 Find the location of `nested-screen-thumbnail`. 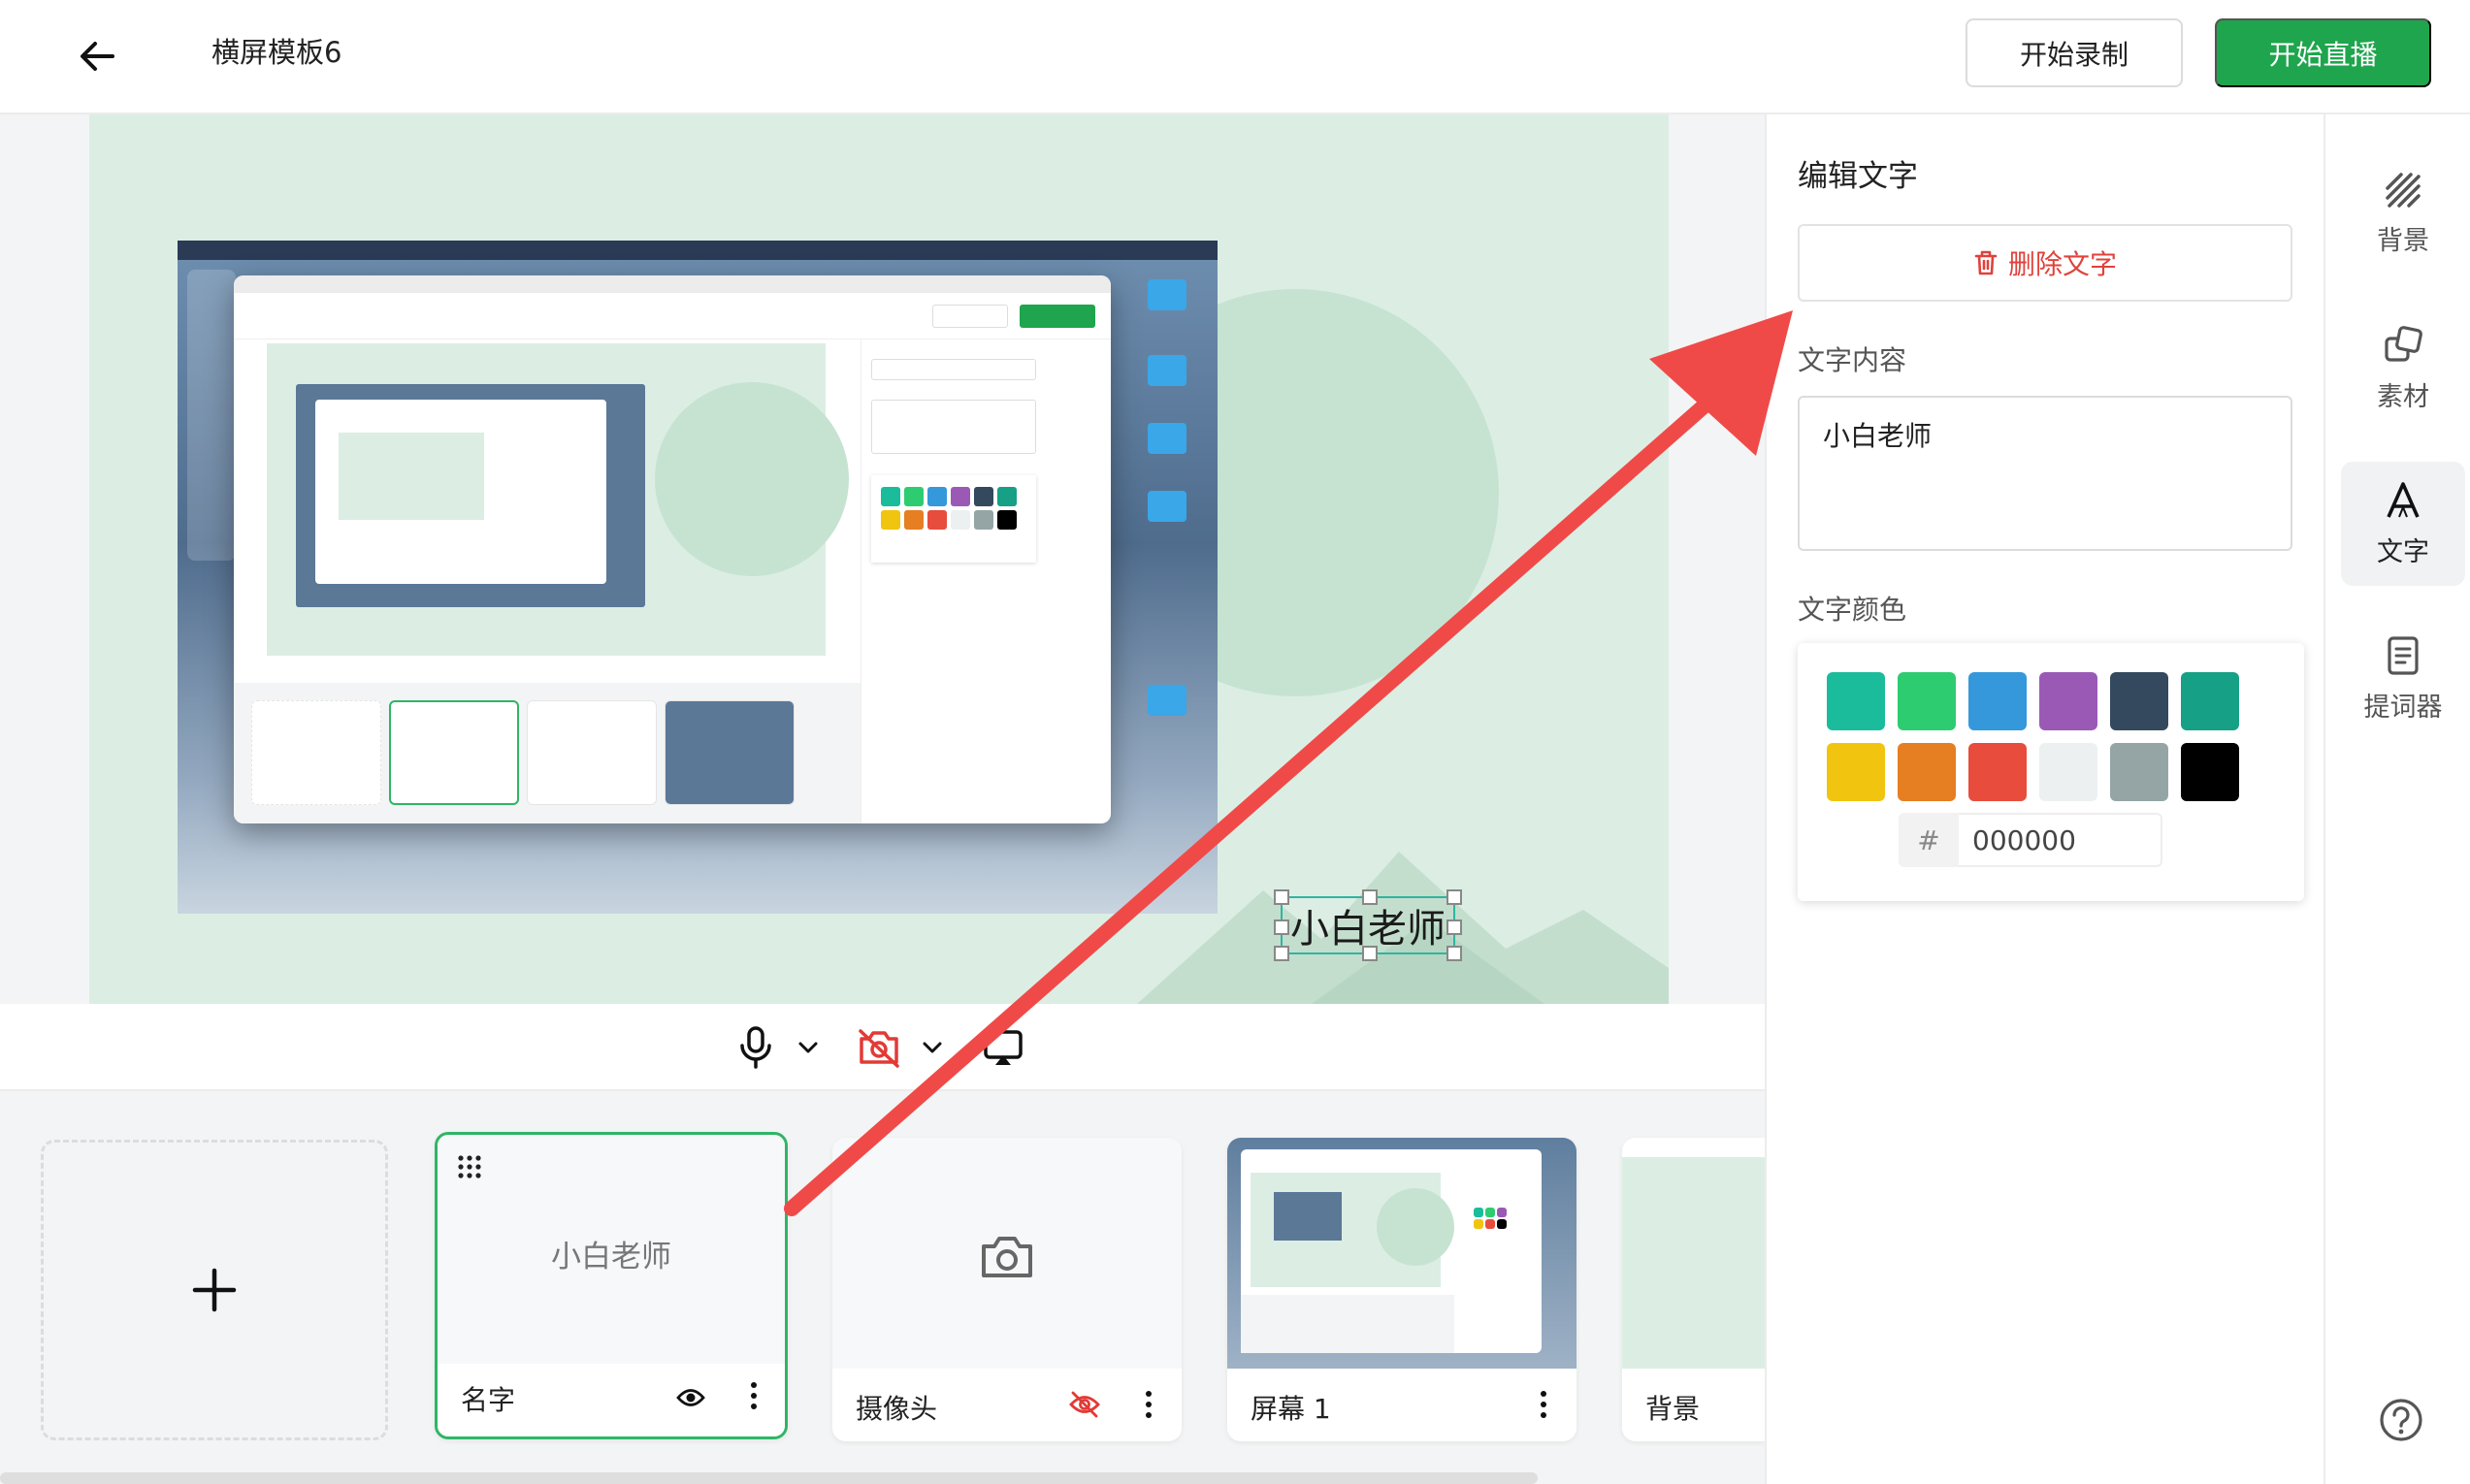

nested-screen-thumbnail is located at coordinates (470, 495).